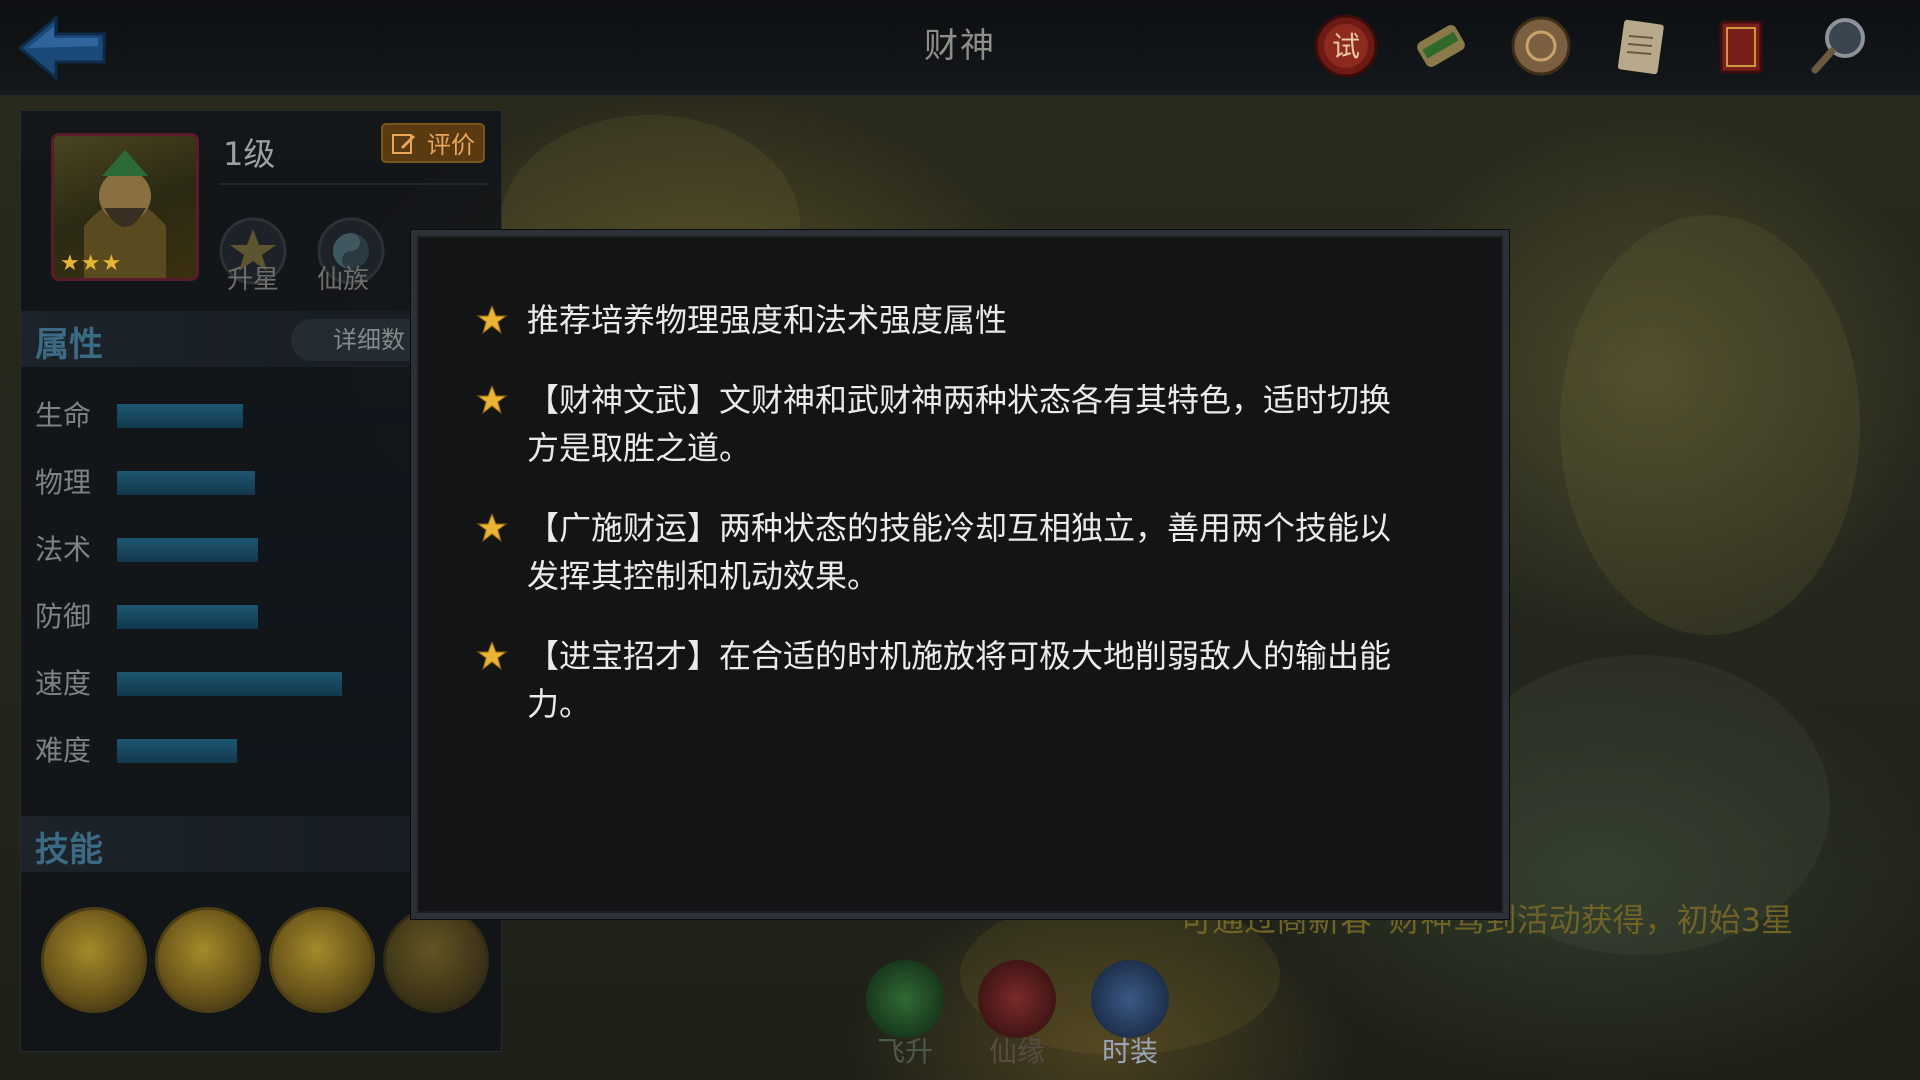 The image size is (1920, 1080). I want to click on costume-label: 时装, so click(1129, 1051).